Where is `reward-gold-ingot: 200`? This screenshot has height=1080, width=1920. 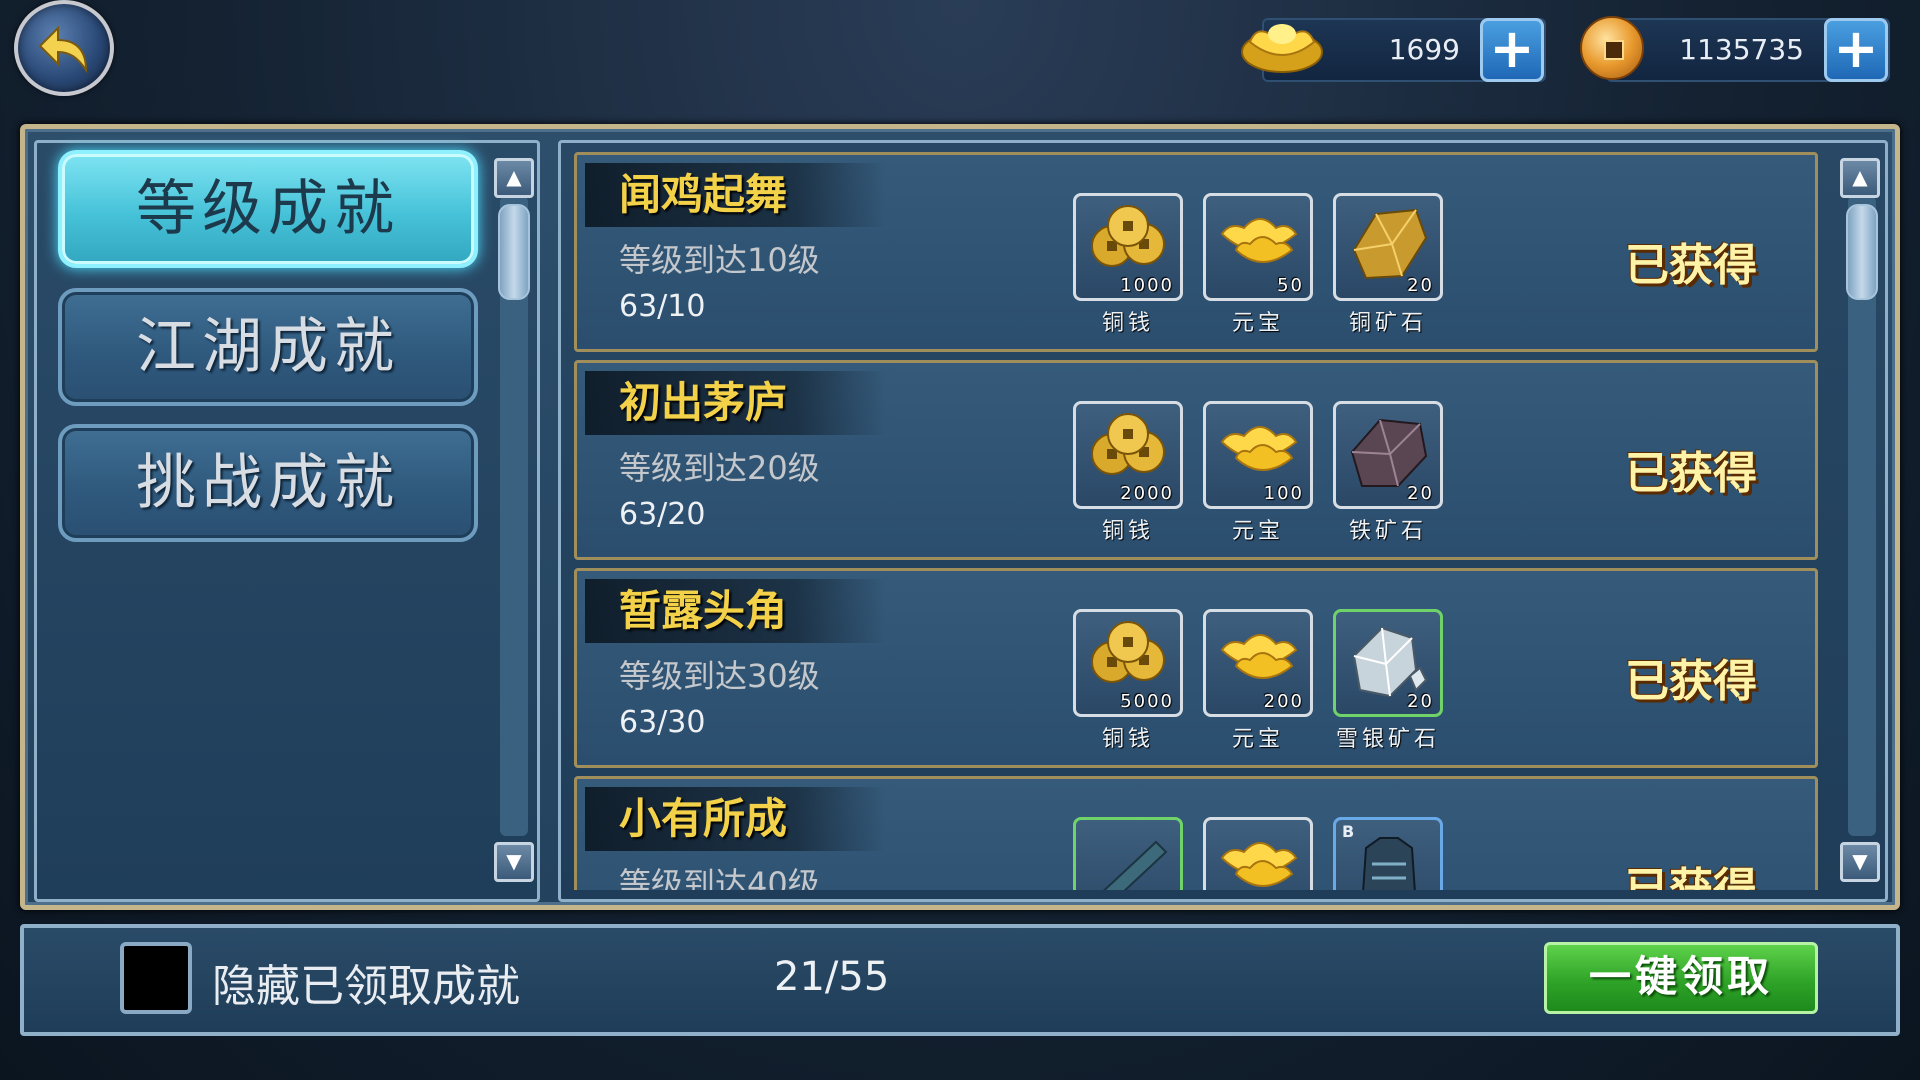 reward-gold-ingot: 200 is located at coordinates (1258, 663).